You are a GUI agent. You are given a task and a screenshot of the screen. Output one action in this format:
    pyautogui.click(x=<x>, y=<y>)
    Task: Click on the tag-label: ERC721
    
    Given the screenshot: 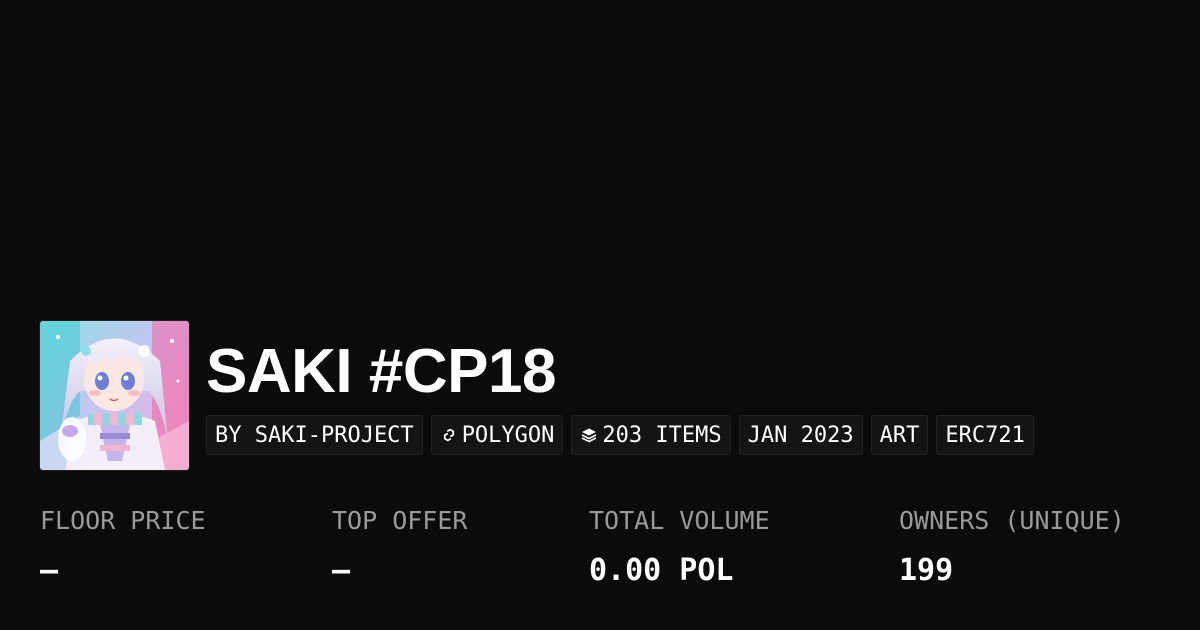 What is the action you would take?
    pyautogui.click(x=985, y=435)
    